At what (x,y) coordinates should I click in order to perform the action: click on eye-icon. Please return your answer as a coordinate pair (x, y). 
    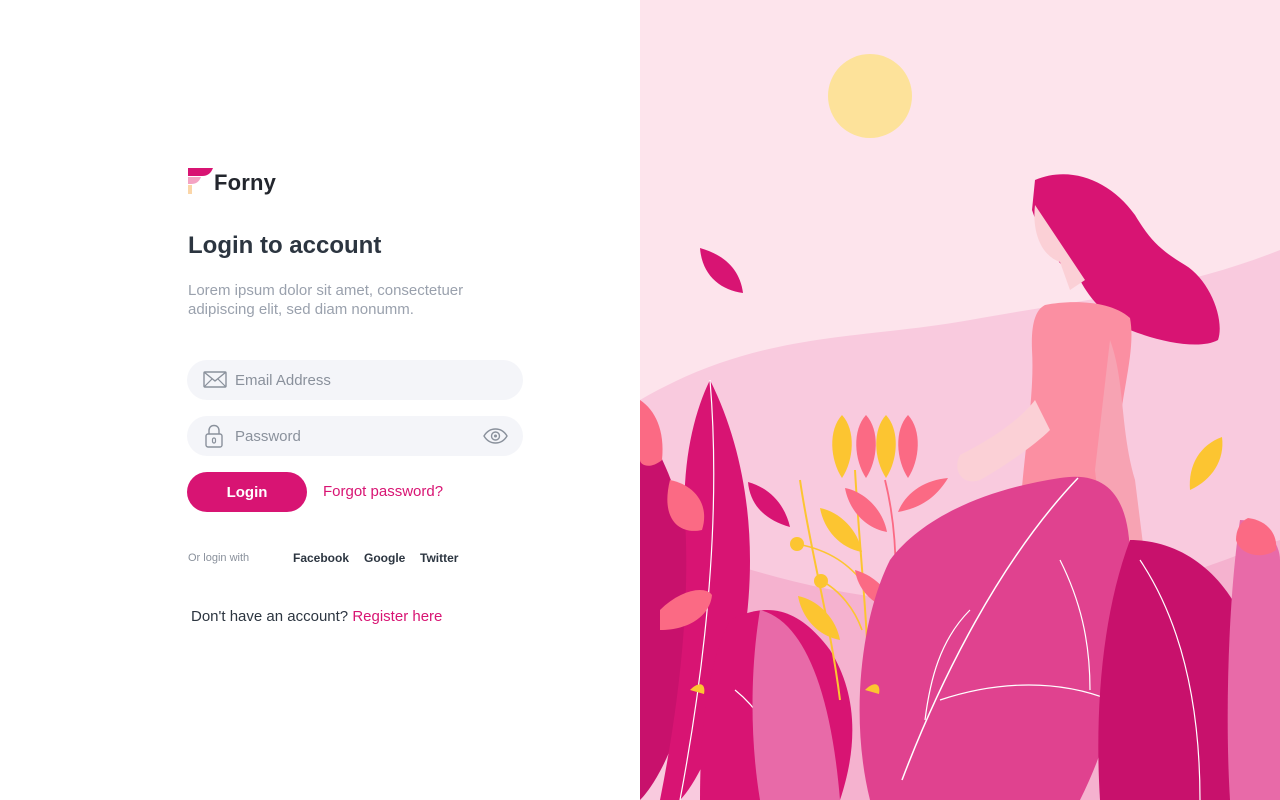
    Looking at the image, I should click on (495, 436).